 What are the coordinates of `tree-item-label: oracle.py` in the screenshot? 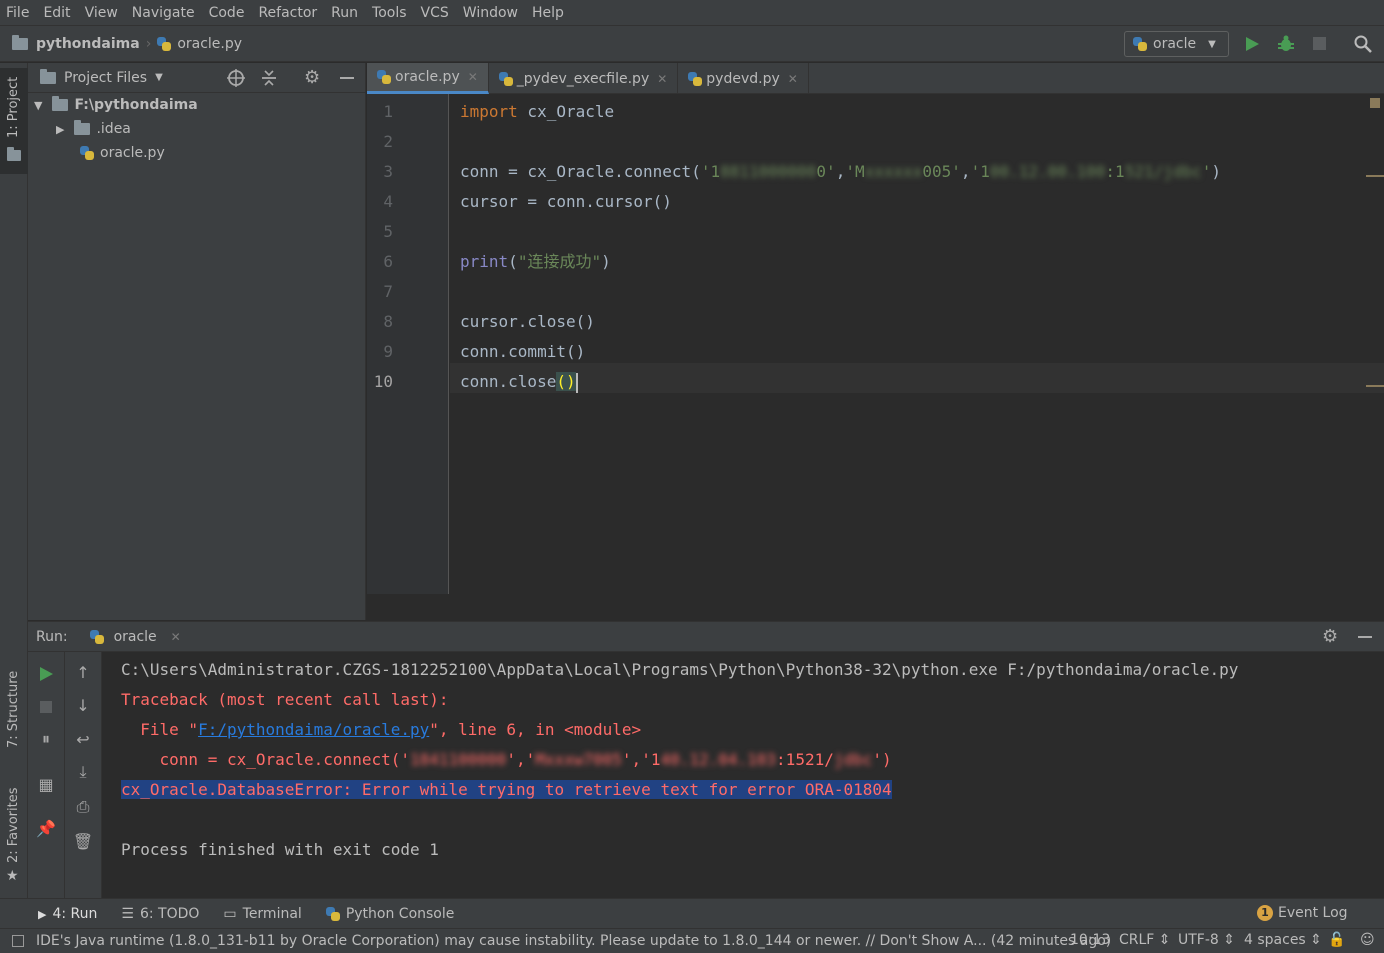 It's located at (132, 153).